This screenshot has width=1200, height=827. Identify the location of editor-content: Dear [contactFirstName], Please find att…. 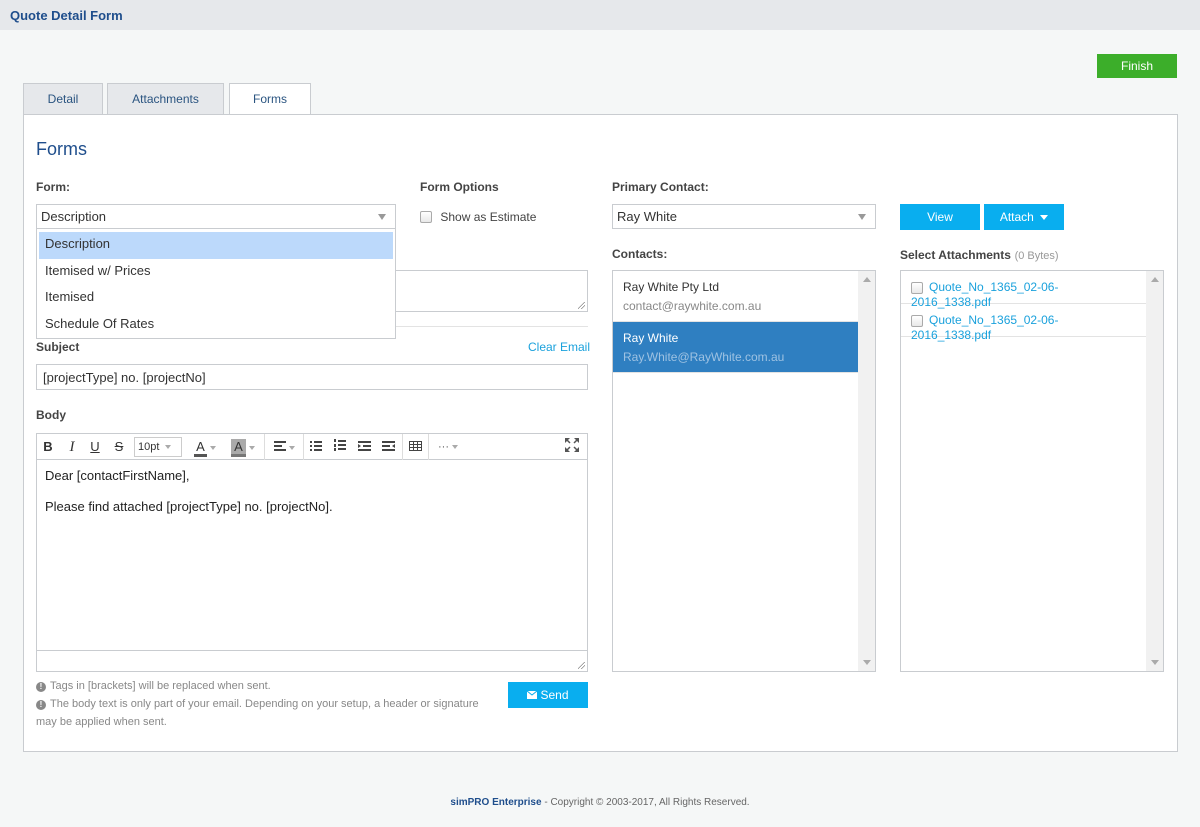
(312, 499).